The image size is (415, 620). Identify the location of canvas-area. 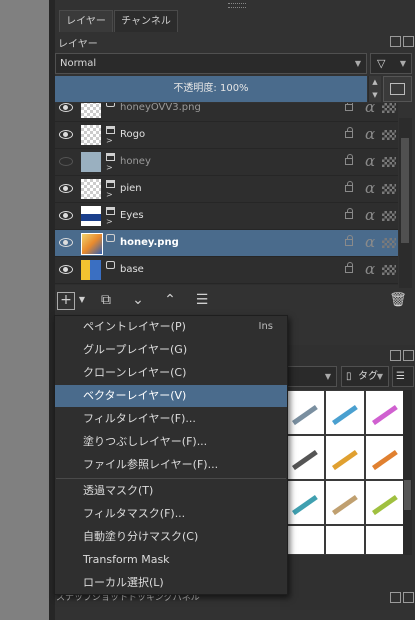
(24, 310).